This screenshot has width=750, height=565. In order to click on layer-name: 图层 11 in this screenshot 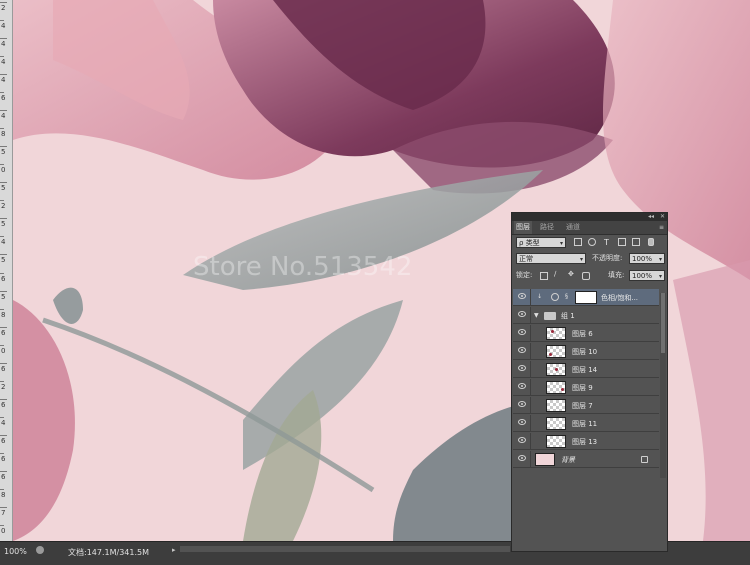, I will do `click(584, 424)`.